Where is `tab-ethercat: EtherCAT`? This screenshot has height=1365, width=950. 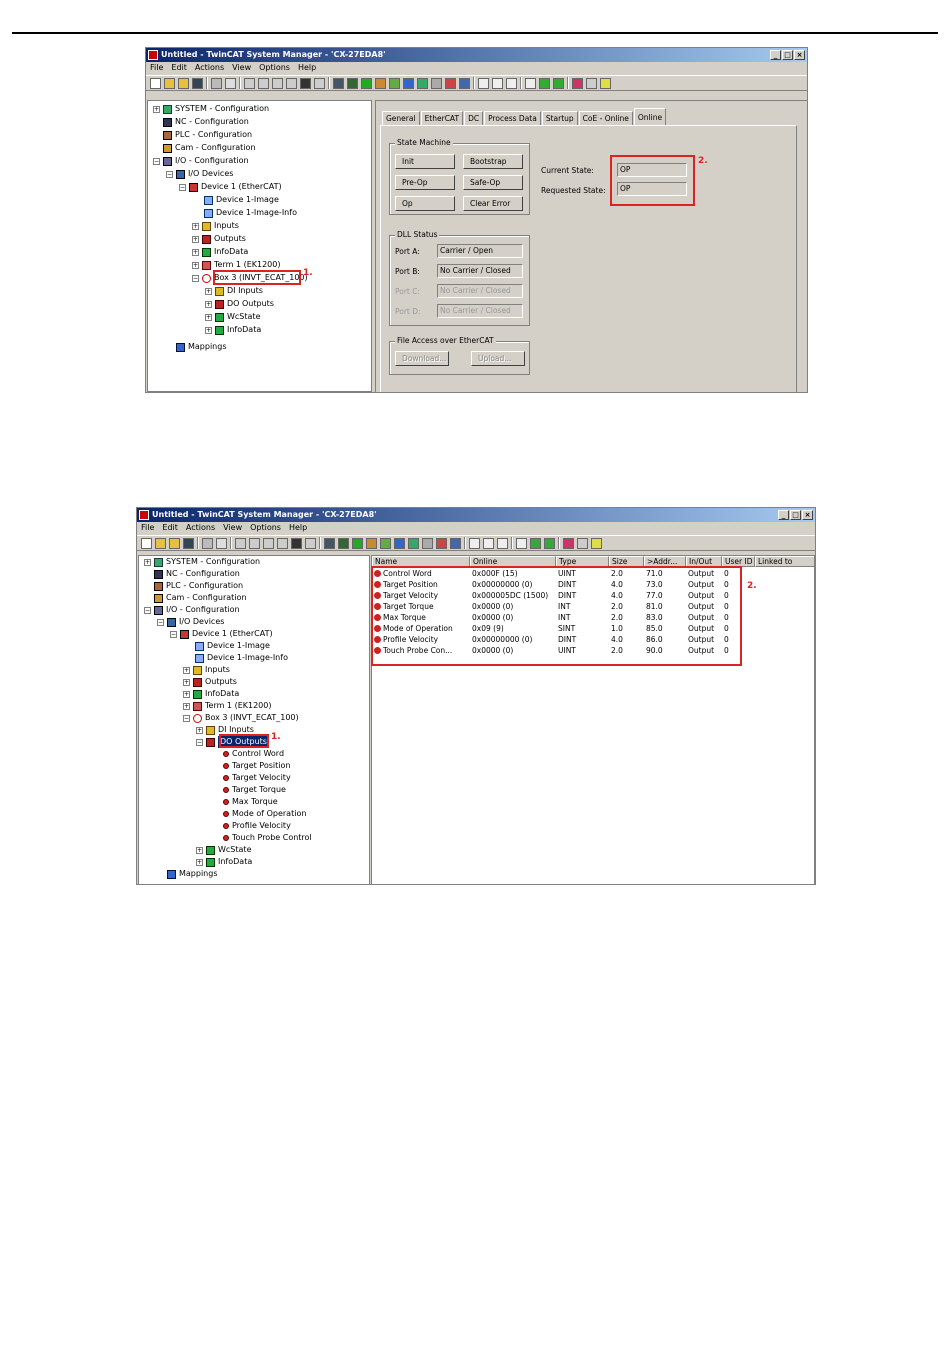
tab-ethercat: EtherCAT is located at coordinates (442, 118).